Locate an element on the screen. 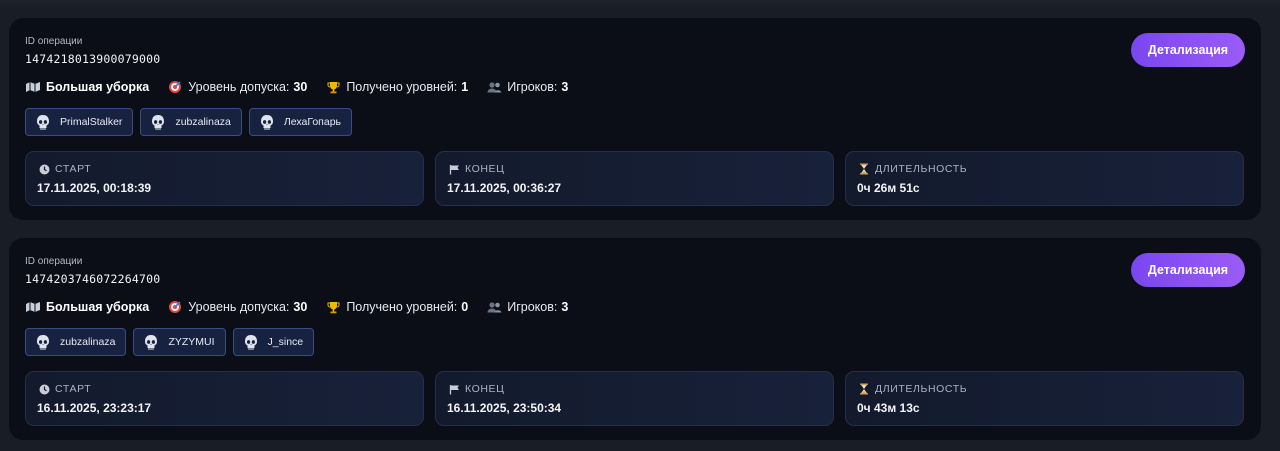 Image resolution: width=1280 pixels, height=451 pixels. end-box: КОНЕЦ 17.11.2025, 00:36:27 is located at coordinates (634, 178).